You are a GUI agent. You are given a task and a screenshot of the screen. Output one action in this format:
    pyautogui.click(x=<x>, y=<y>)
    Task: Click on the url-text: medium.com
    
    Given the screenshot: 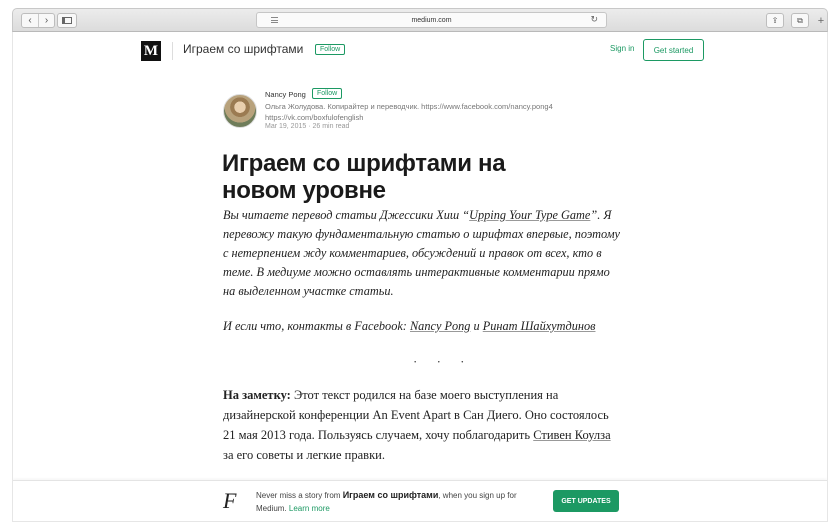 What is the action you would take?
    pyautogui.click(x=431, y=20)
    